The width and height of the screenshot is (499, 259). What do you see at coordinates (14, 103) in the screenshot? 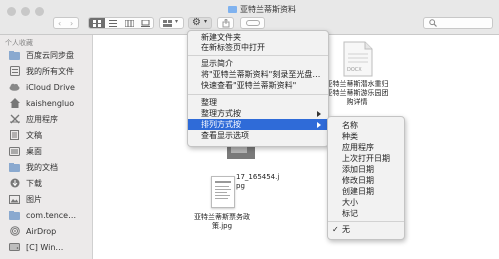
I see `home-icon` at bounding box center [14, 103].